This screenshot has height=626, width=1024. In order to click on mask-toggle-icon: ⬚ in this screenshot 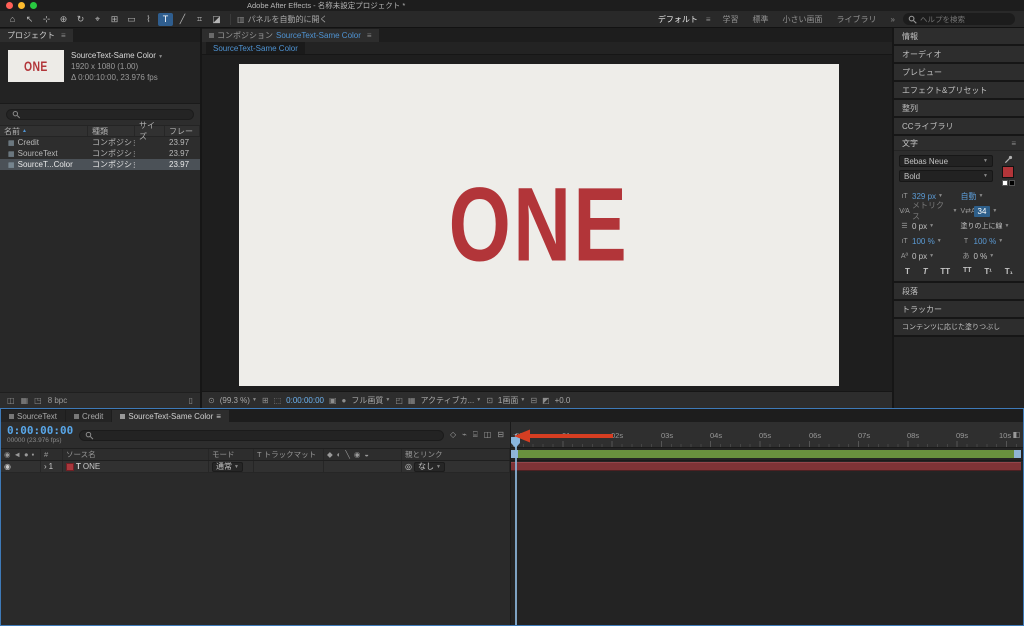, I will do `click(278, 400)`.